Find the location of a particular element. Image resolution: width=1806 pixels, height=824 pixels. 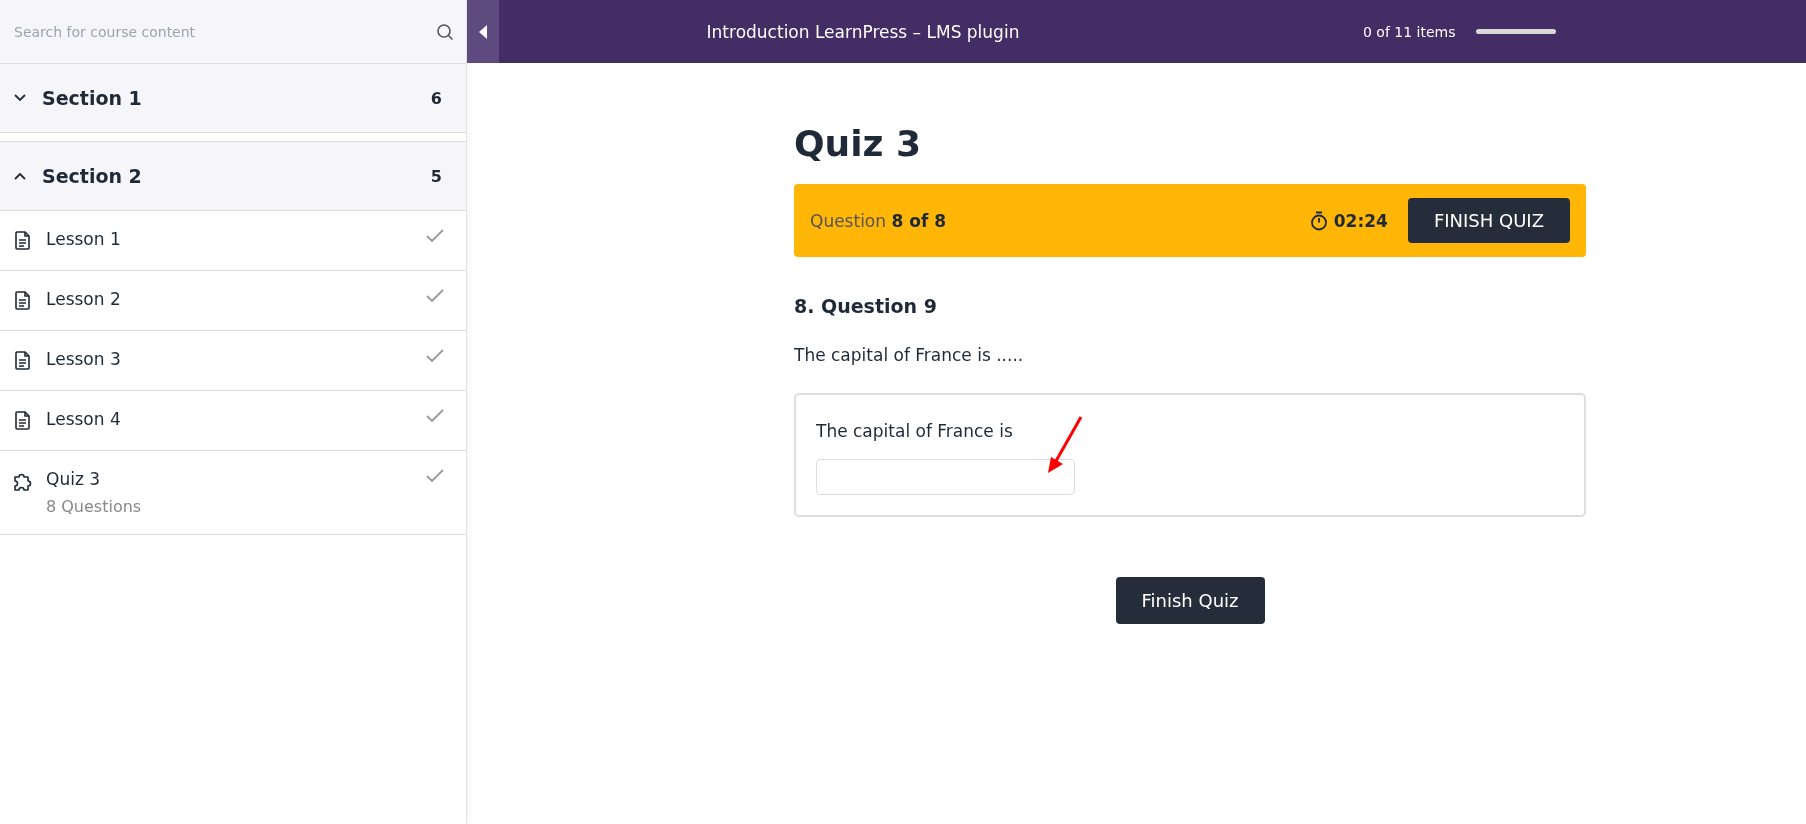

lesson-item: Lesson 2 is located at coordinates (233, 301).